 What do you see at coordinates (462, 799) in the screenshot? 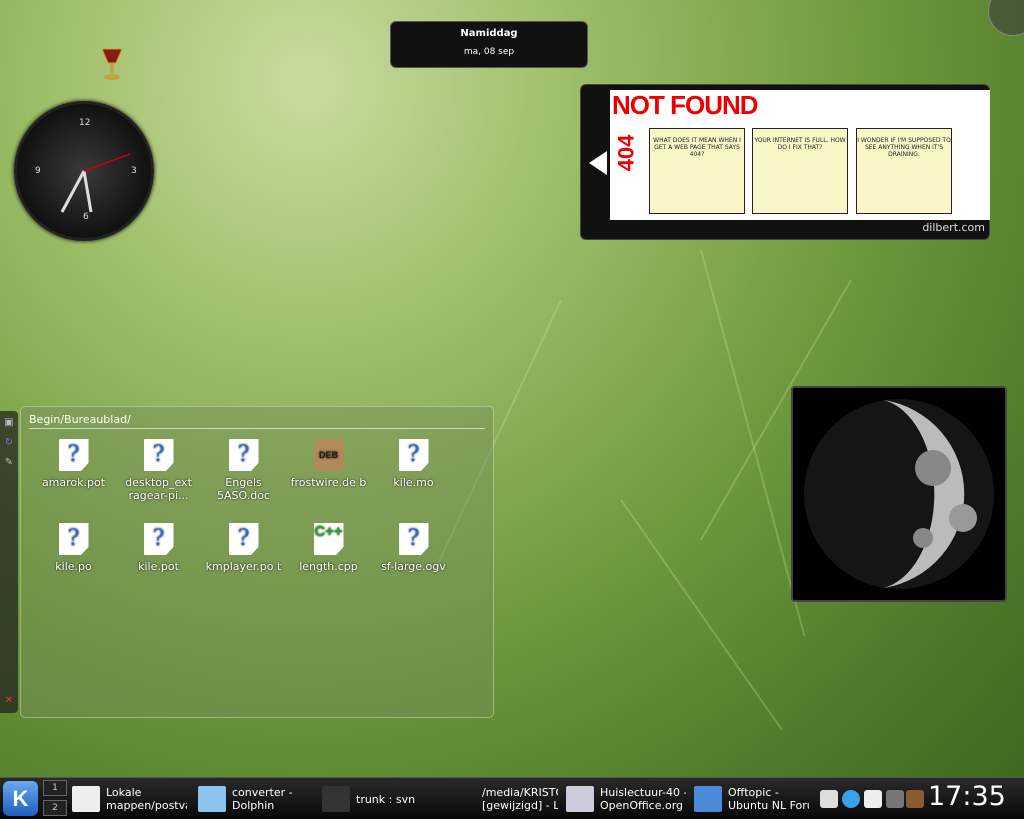
I see `editor-icon` at bounding box center [462, 799].